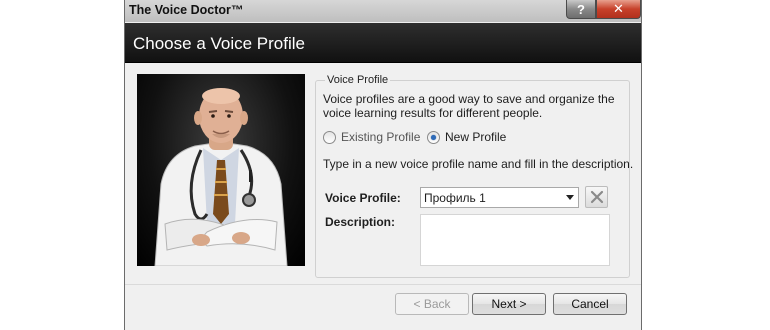  What do you see at coordinates (590, 304) in the screenshot?
I see `cancel-button: Cancel` at bounding box center [590, 304].